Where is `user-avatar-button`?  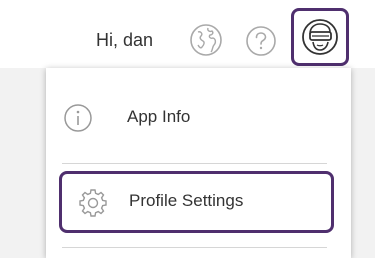
user-avatar-button is located at coordinates (320, 37).